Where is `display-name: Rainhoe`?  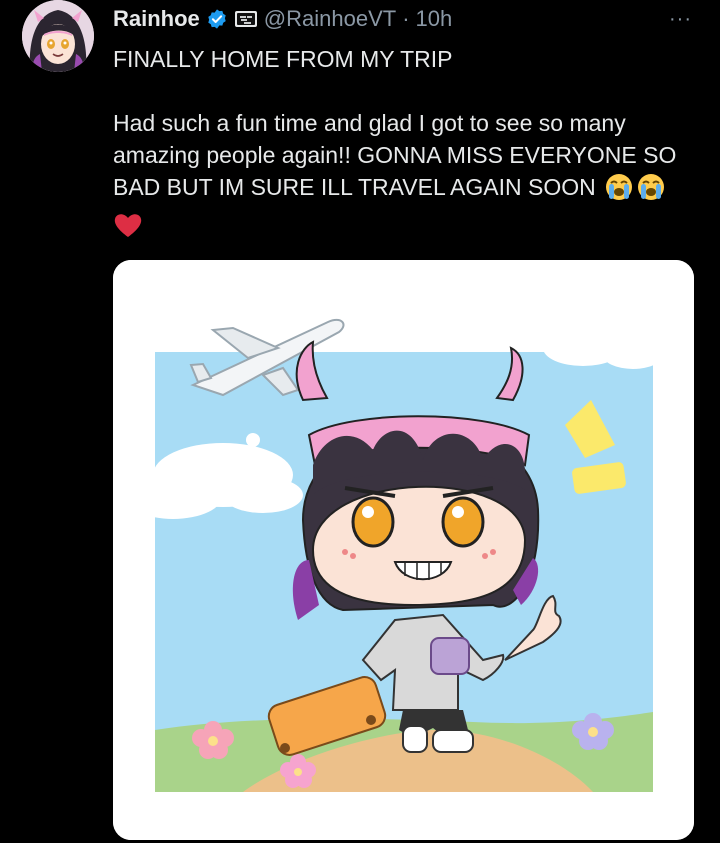 display-name: Rainhoe is located at coordinates (156, 19).